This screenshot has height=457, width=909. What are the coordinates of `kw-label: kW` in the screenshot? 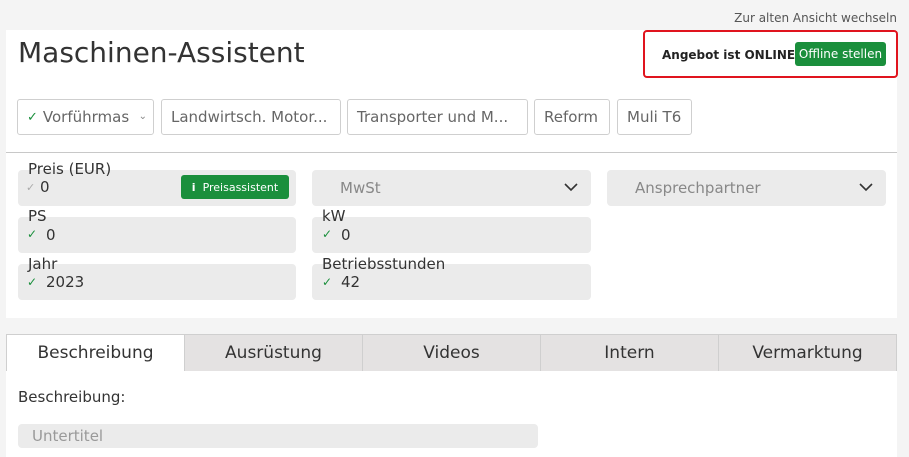 It's located at (334, 216).